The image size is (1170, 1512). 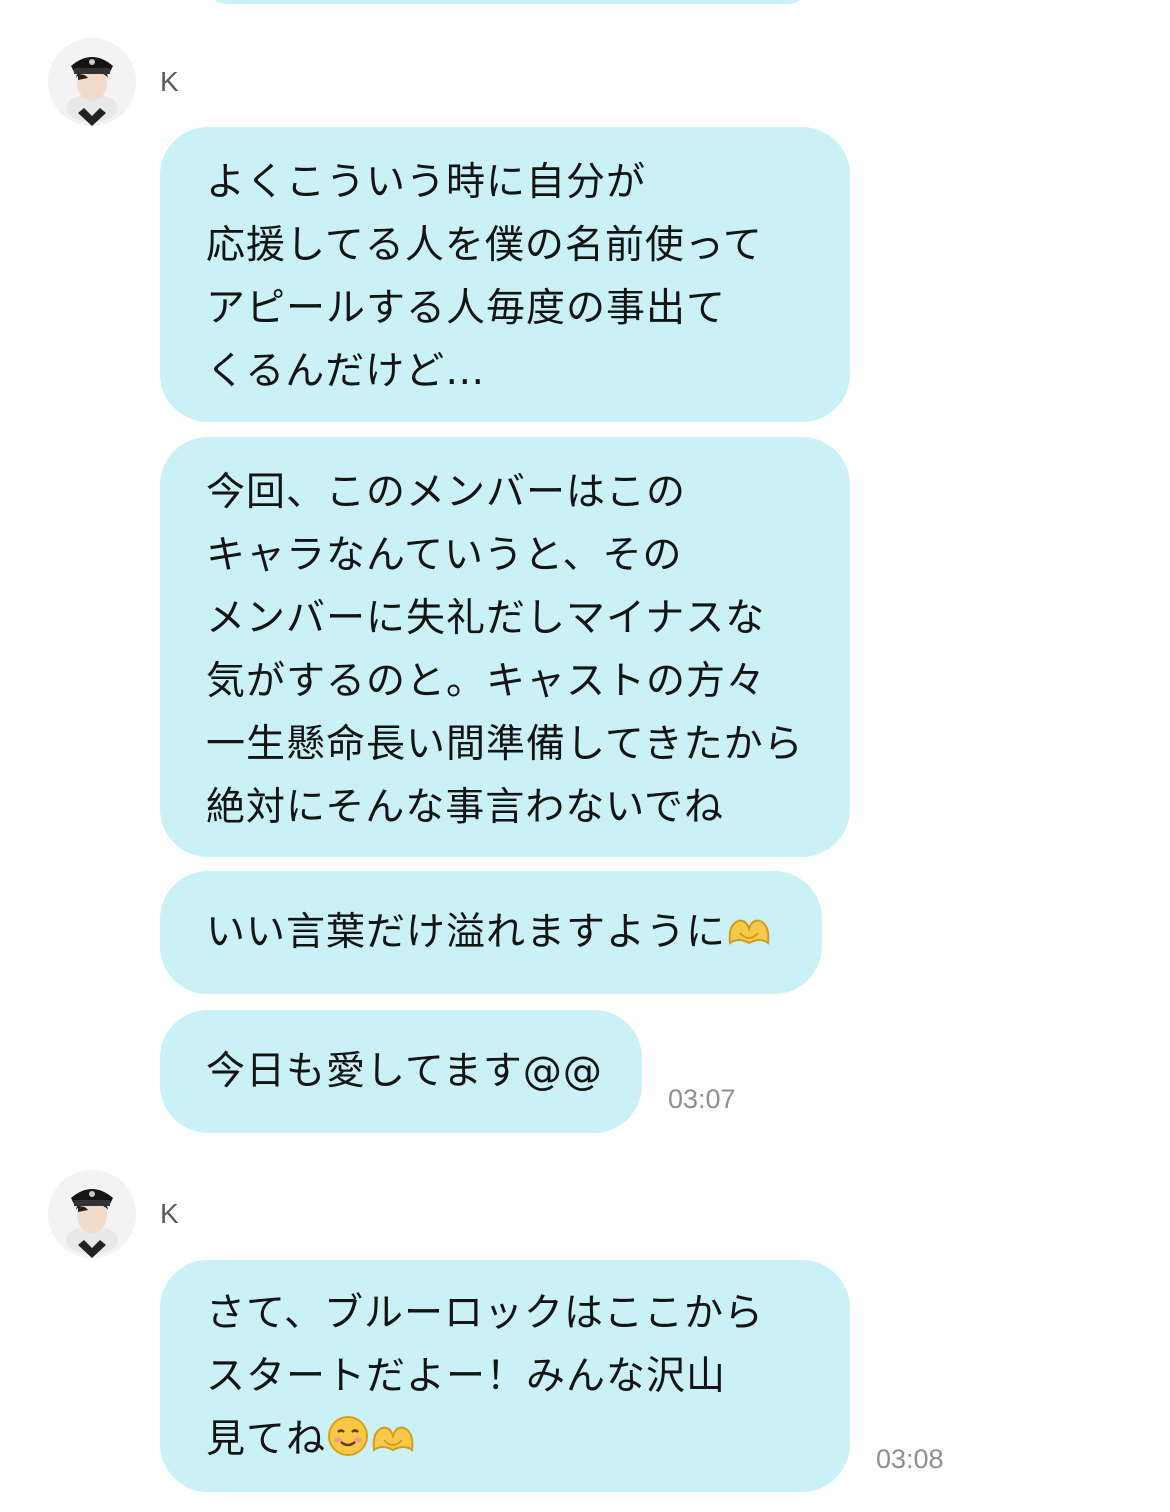 I want to click on message-line: スタートだよー！みんな沢山, so click(x=466, y=1376).